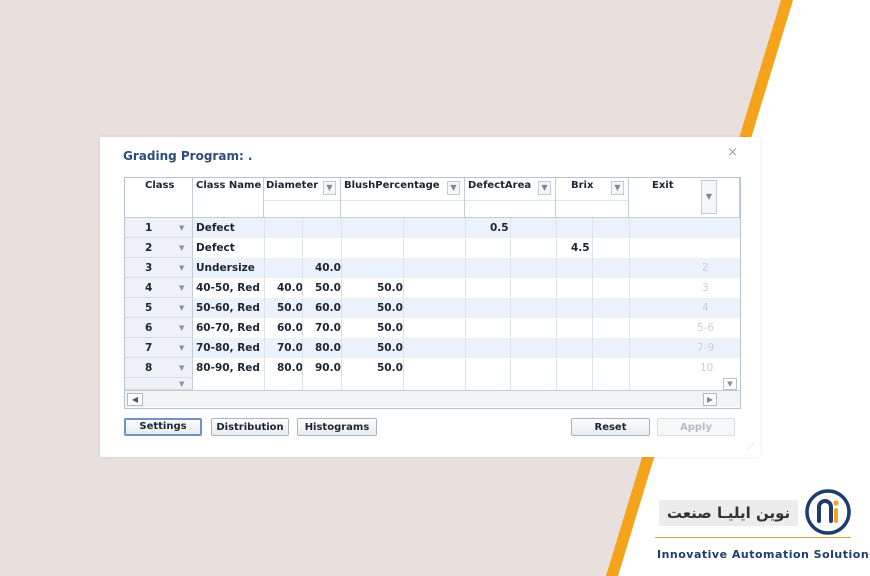  What do you see at coordinates (159, 268) in the screenshot?
I see `row-class-cell: 3 ▼` at bounding box center [159, 268].